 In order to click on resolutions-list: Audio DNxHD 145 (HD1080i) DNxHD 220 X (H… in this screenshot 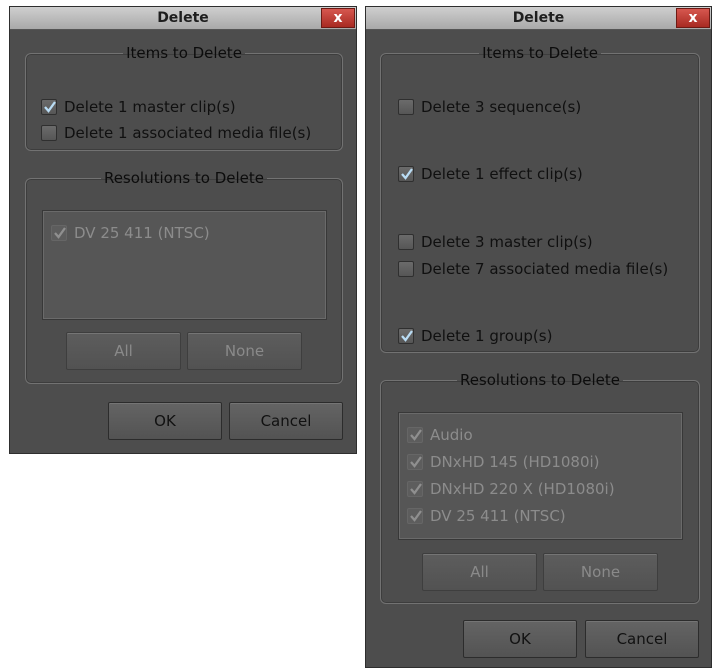, I will do `click(540, 476)`.